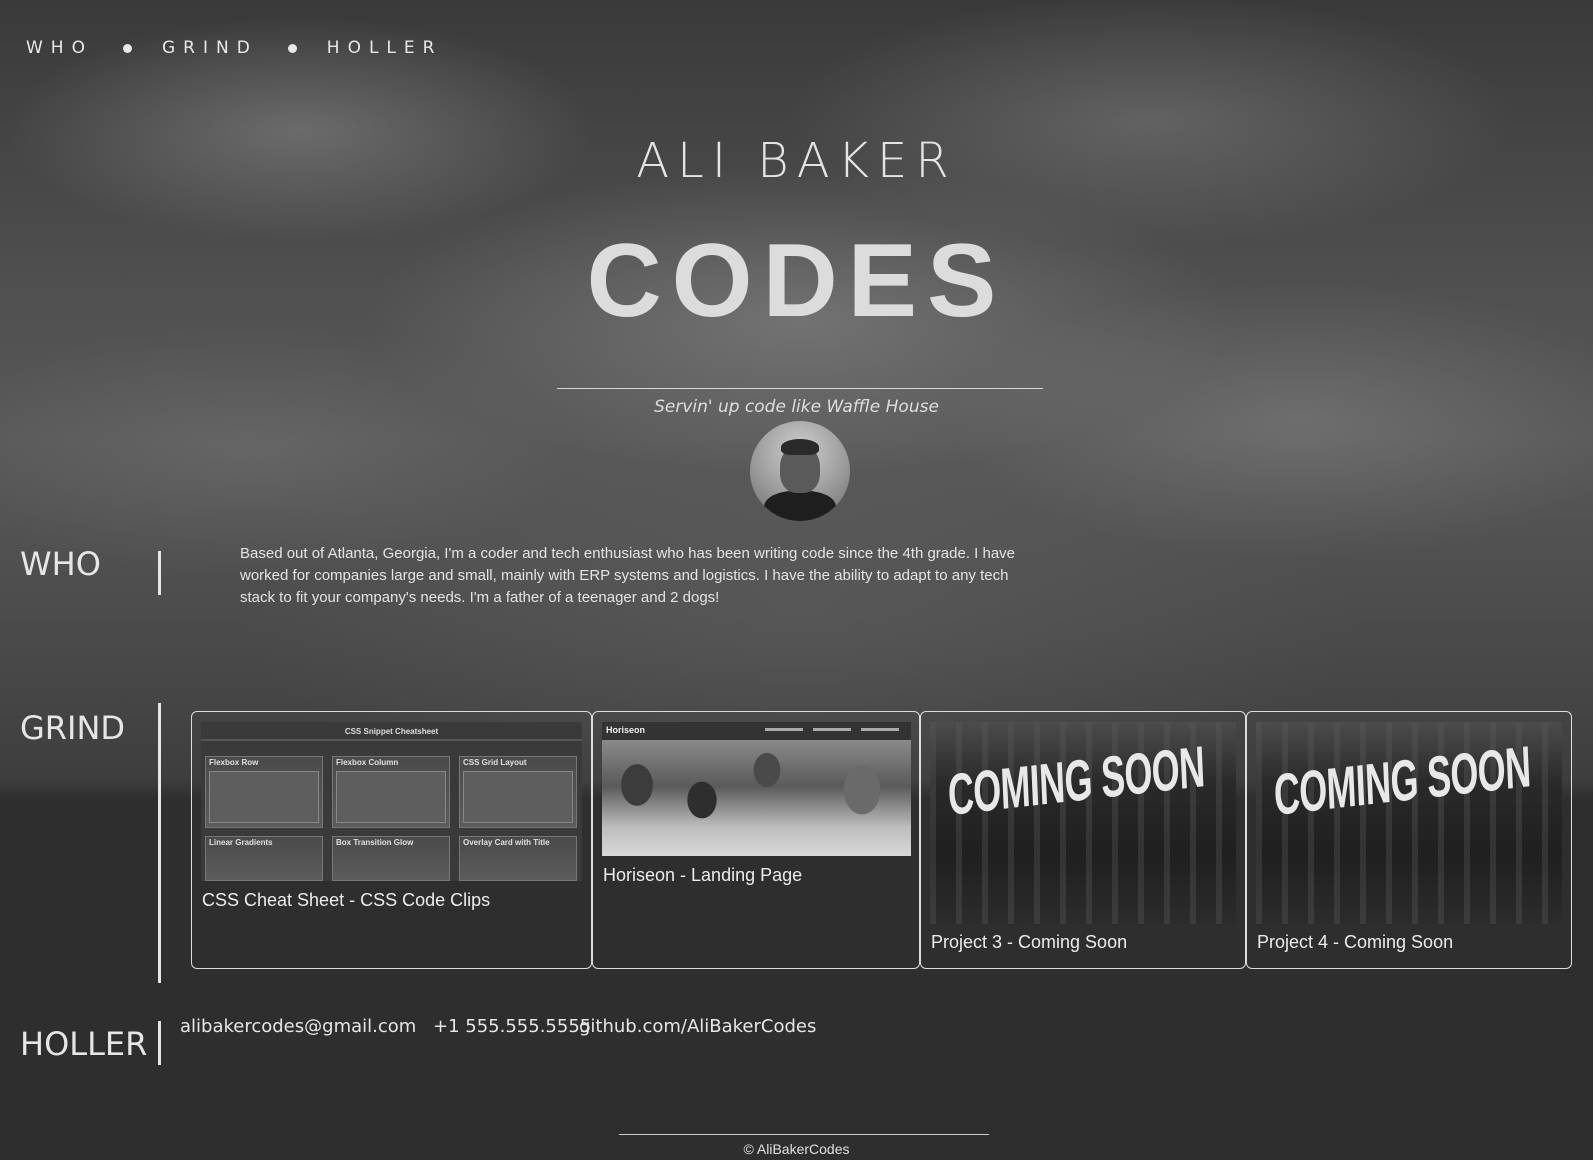  What do you see at coordinates (73, 728) in the screenshot?
I see `section-heading-grind: GRIND` at bounding box center [73, 728].